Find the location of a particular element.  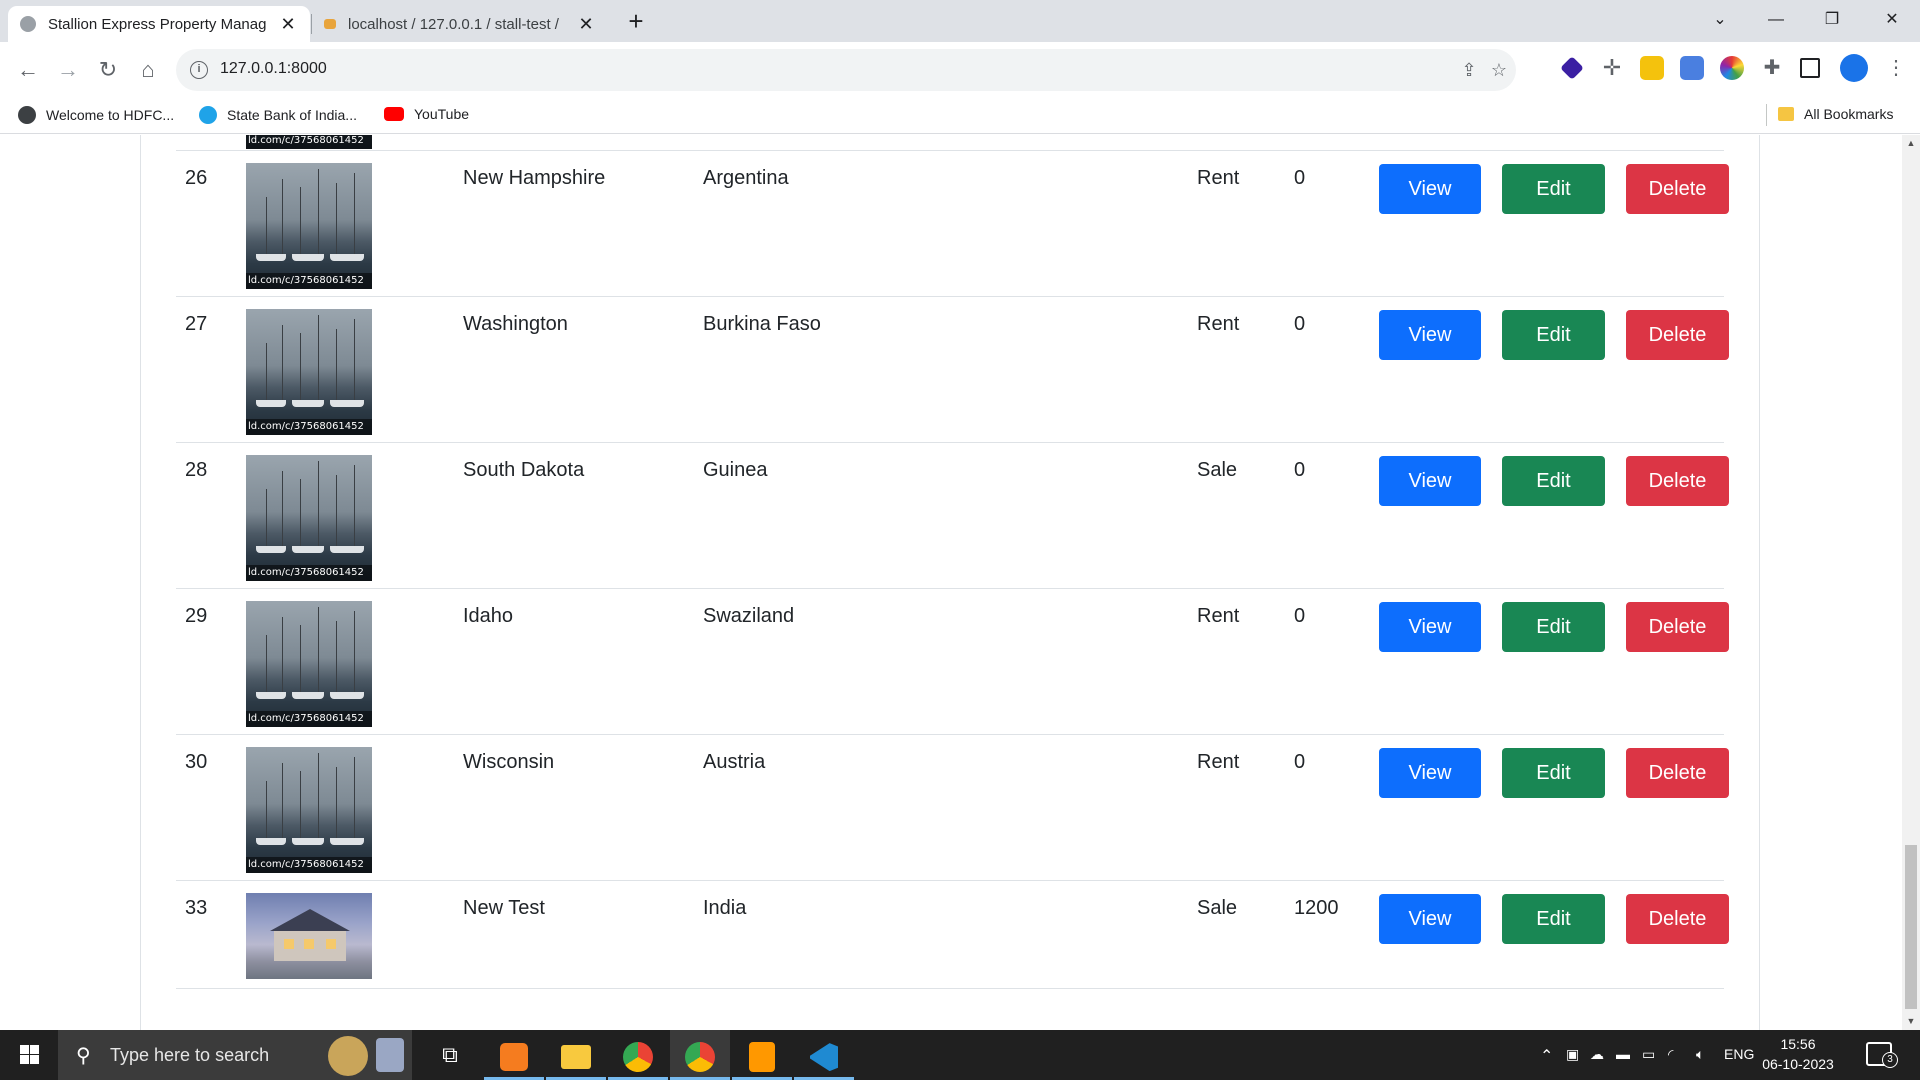

property-id: 26 is located at coordinates (196, 178).